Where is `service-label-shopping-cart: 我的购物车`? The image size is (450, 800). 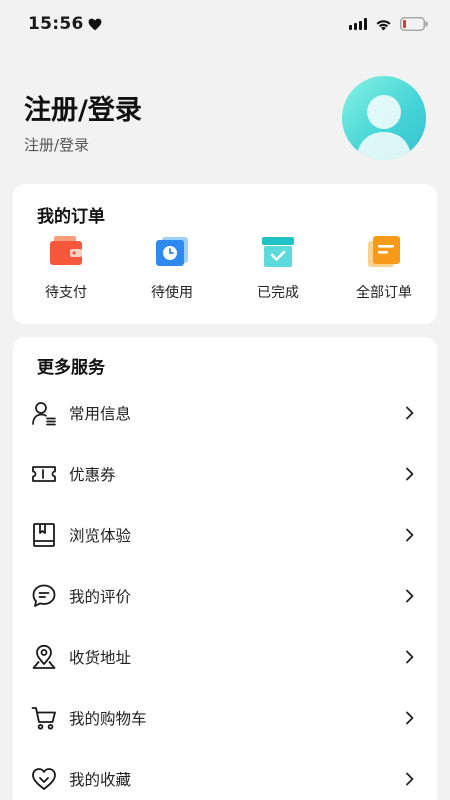
service-label-shopping-cart: 我的购物车 is located at coordinates (108, 718).